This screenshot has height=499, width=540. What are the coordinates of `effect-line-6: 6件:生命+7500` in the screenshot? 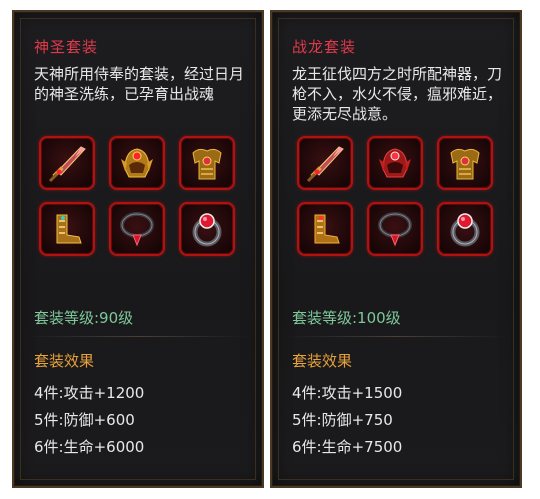 It's located at (347, 447).